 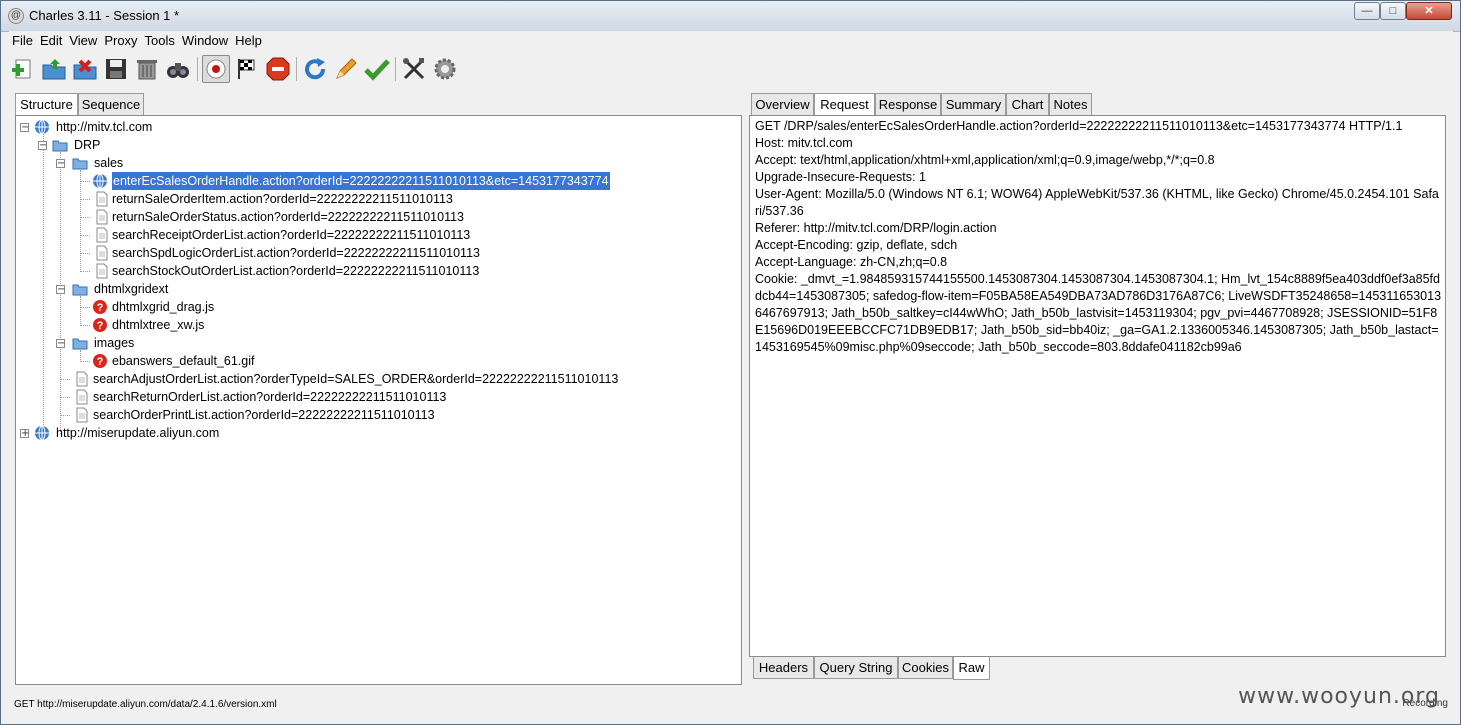 What do you see at coordinates (111, 104) in the screenshot?
I see `tab-sequence: Sequence` at bounding box center [111, 104].